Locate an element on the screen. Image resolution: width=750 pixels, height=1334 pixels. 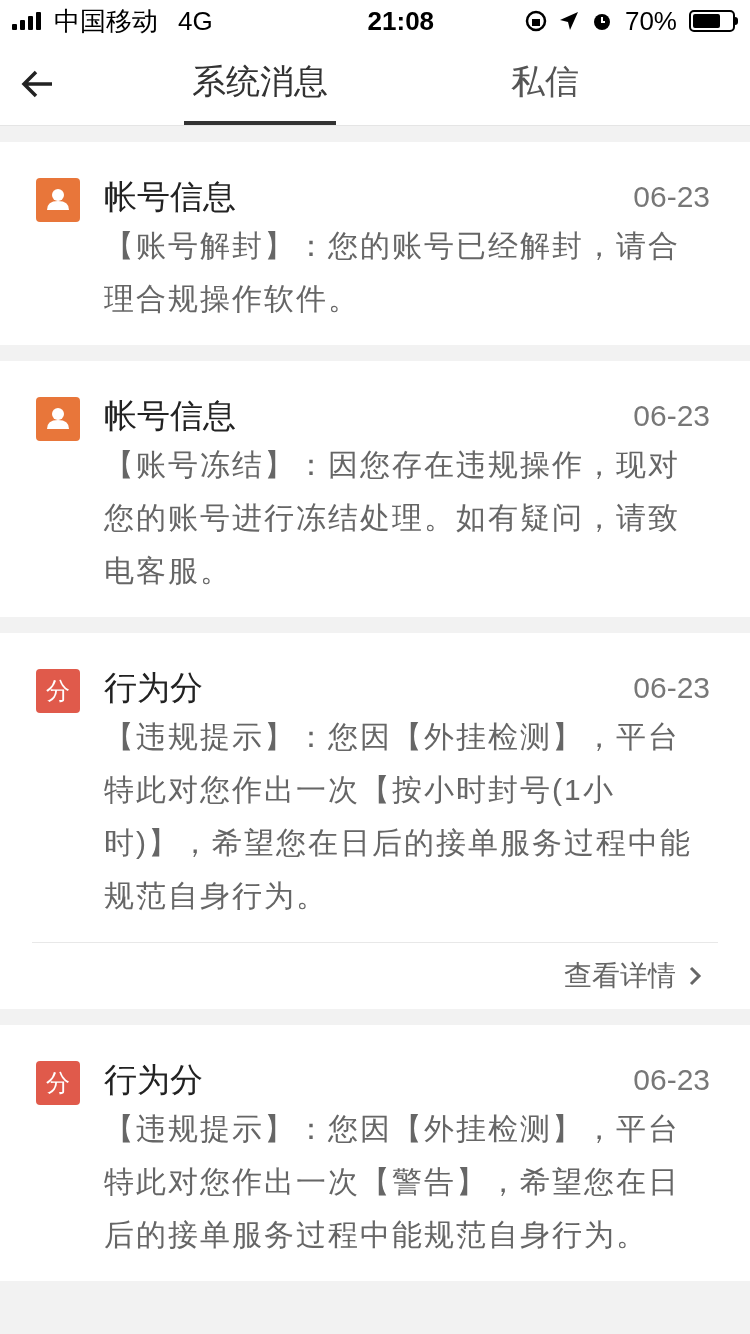
chevron-right-icon is located at coordinates (695, 976).